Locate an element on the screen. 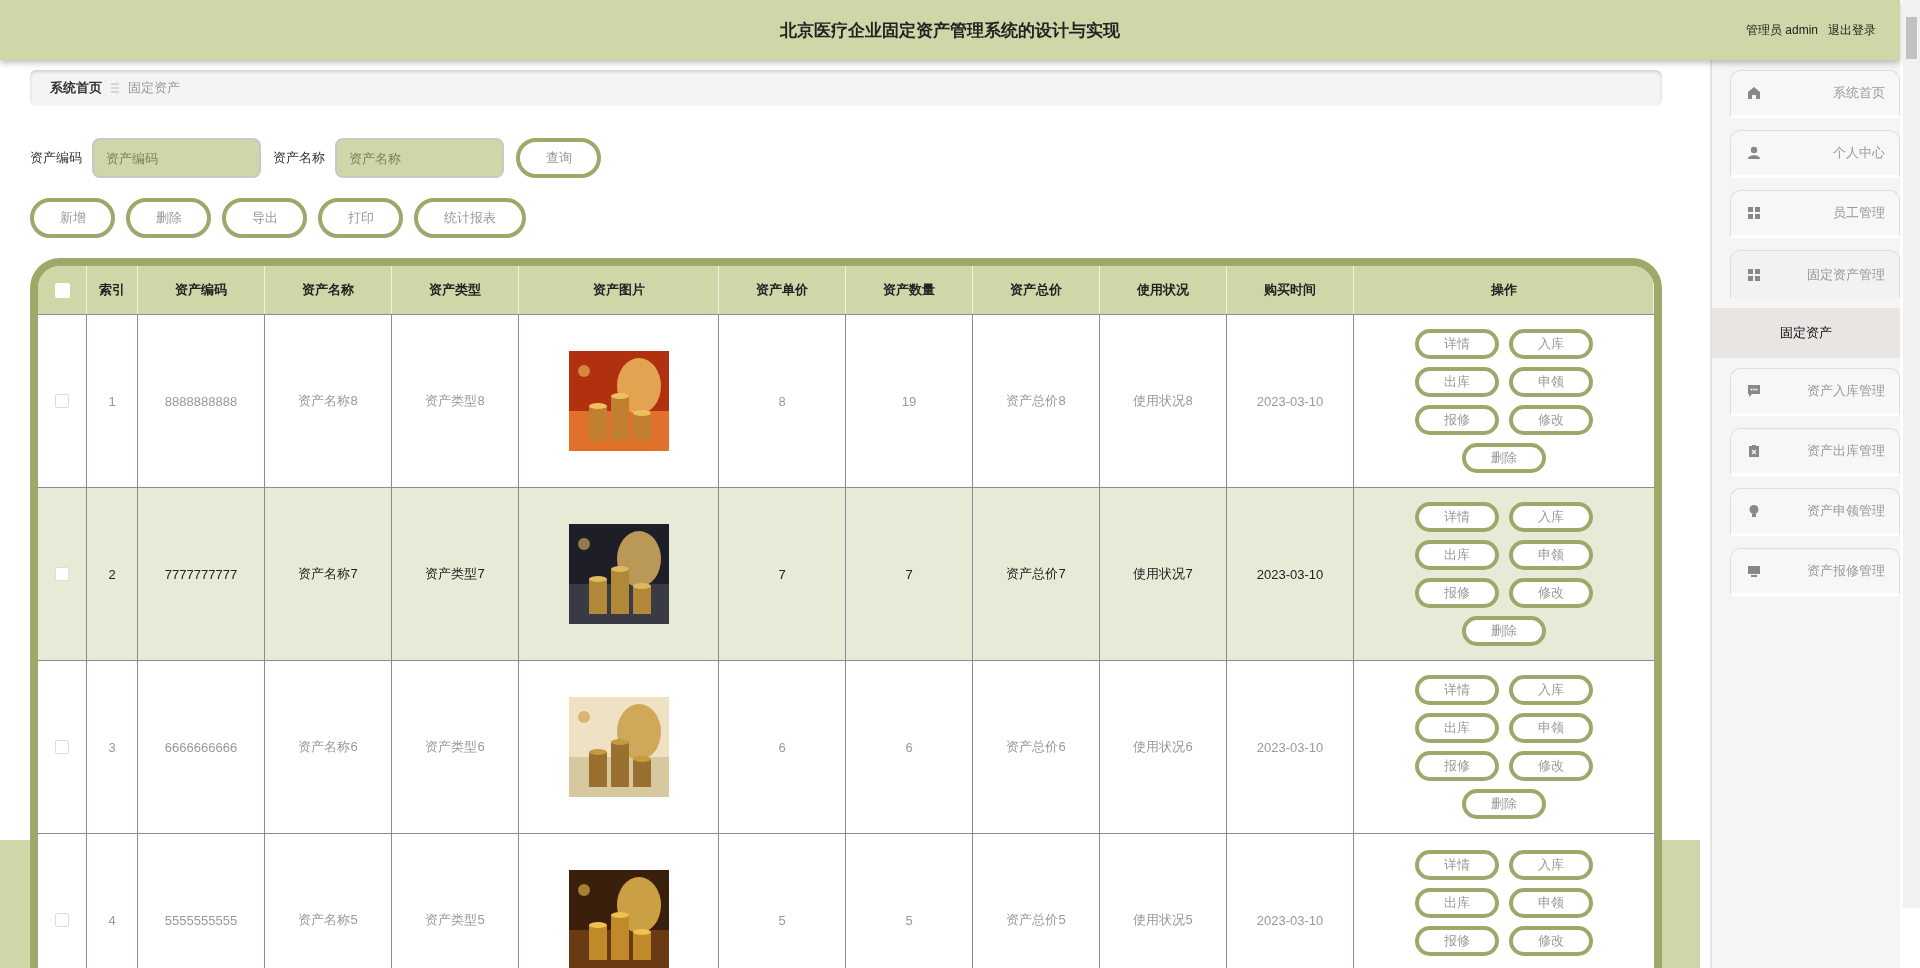 The width and height of the screenshot is (1920, 968). menu-item: 资产入库管理 is located at coordinates (1815, 392).